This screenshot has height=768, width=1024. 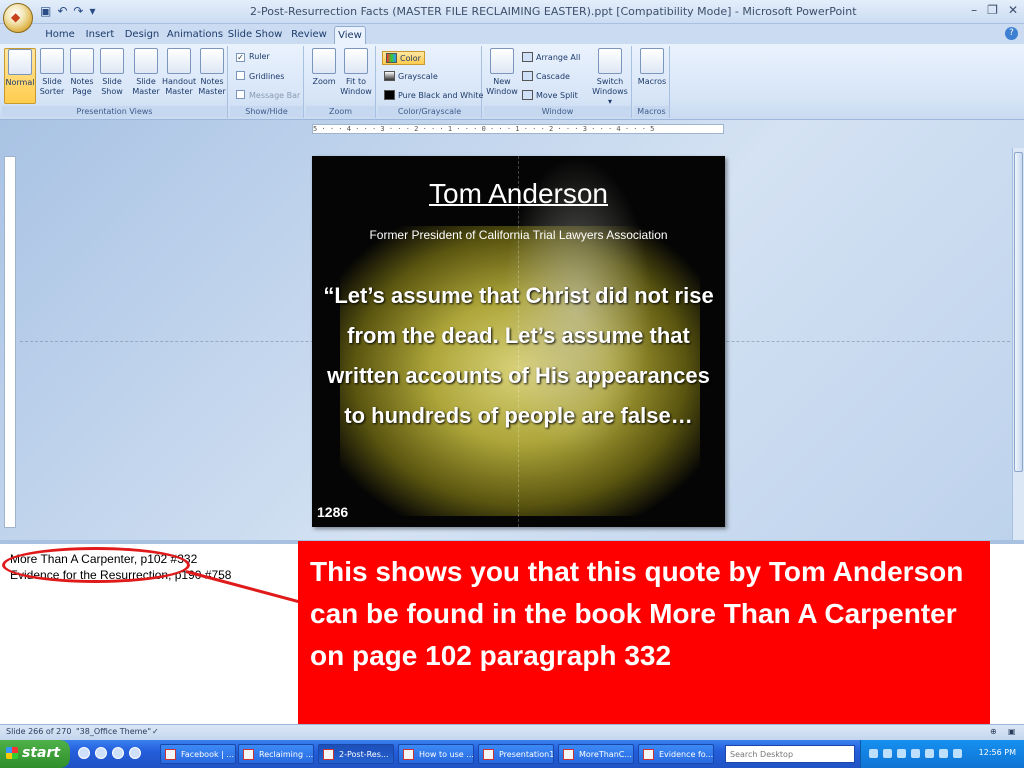 I want to click on grayscale-button: Grayscale, so click(x=411, y=76).